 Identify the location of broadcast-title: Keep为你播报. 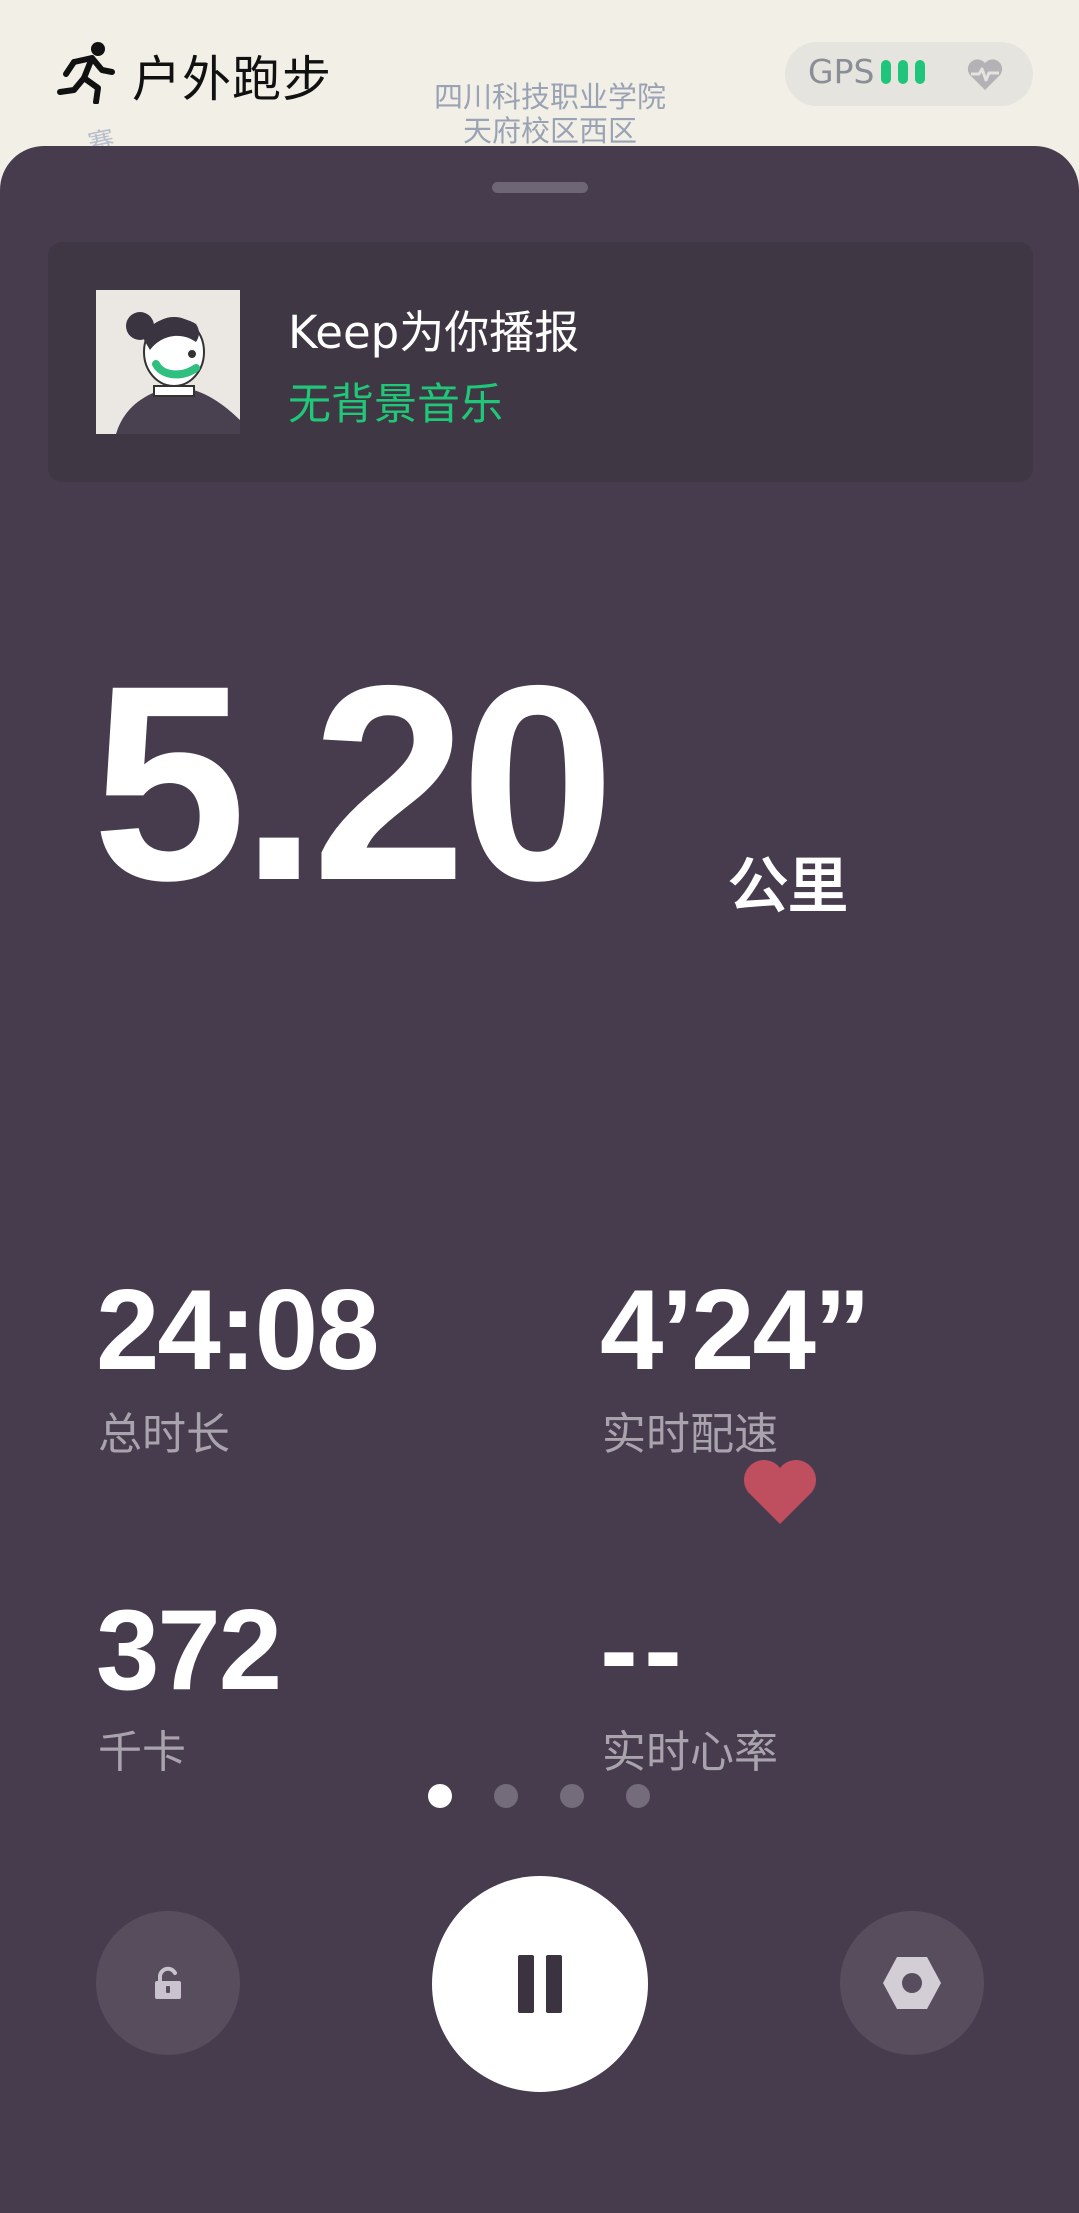
(434, 332).